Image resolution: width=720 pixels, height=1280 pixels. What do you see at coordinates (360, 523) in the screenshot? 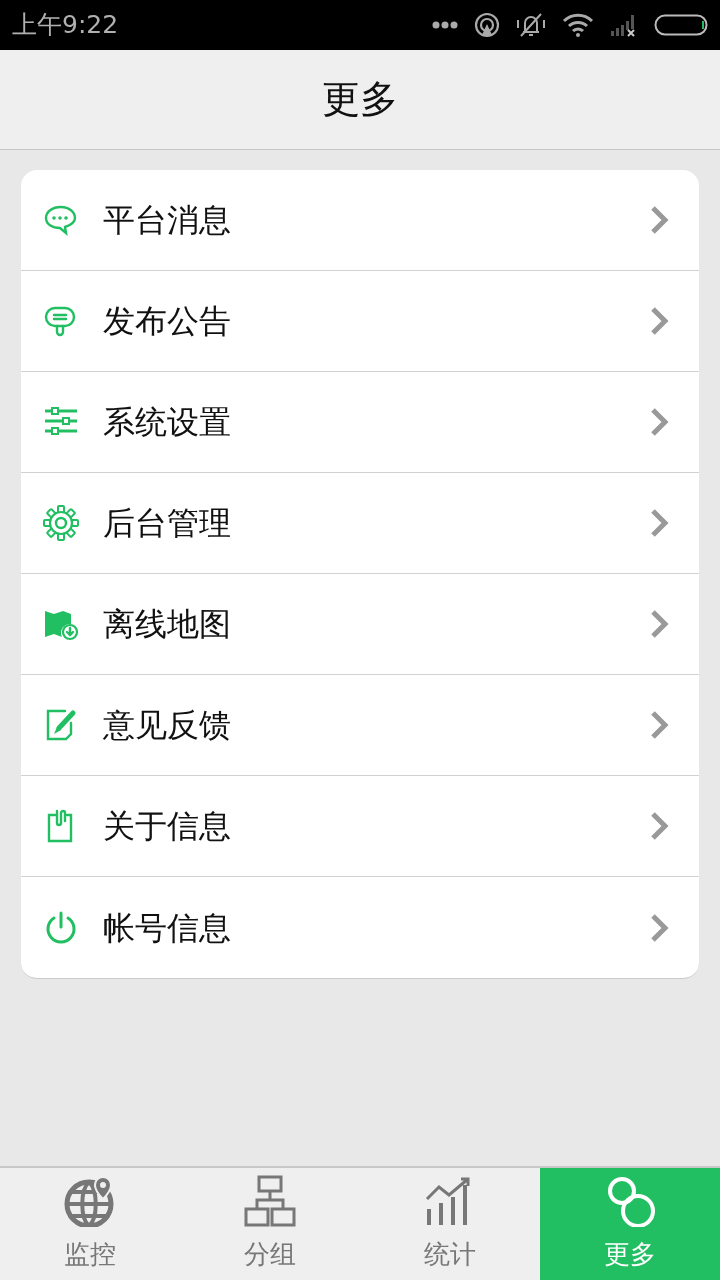
I see `menu-item: 后台管理` at bounding box center [360, 523].